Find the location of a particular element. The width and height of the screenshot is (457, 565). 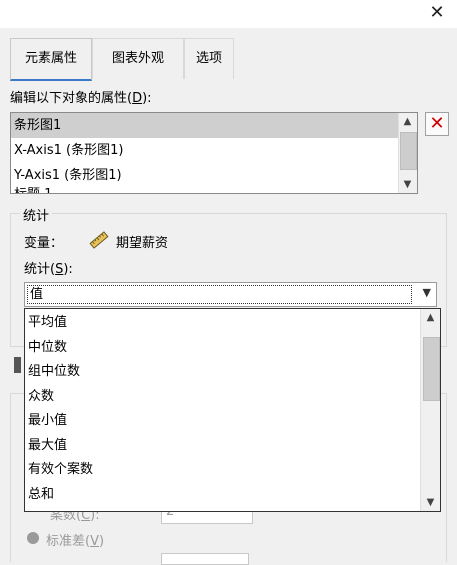

close-icon: ✕ is located at coordinates (437, 13).